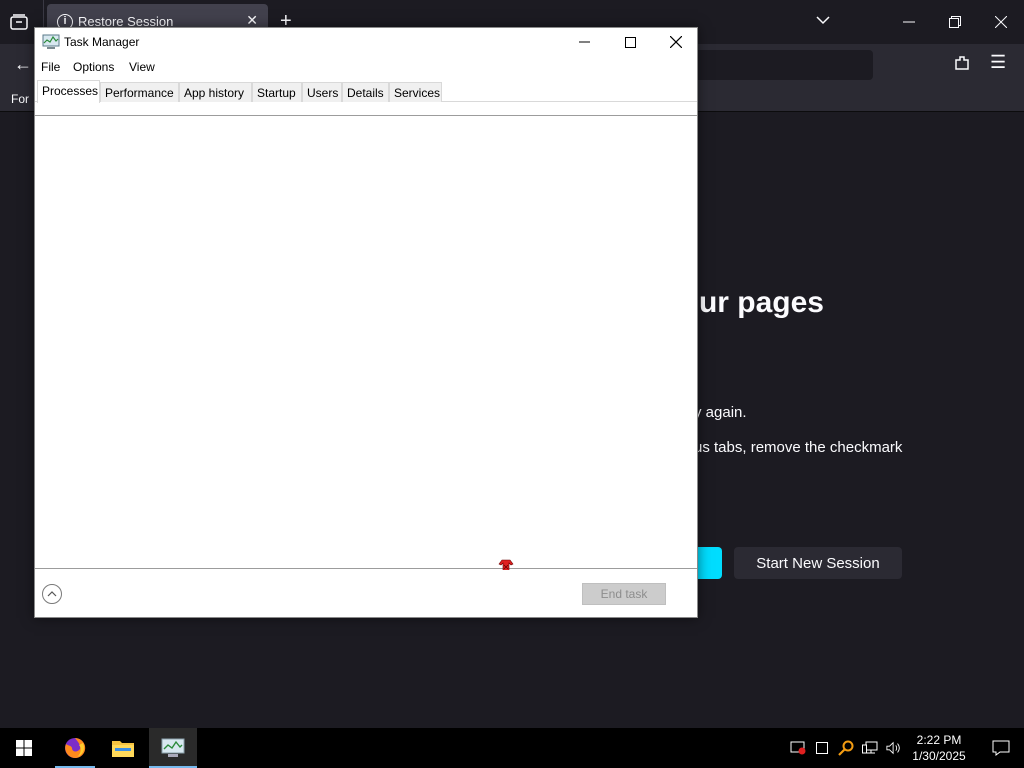 This screenshot has height=768, width=1024. What do you see at coordinates (20, 99) in the screenshot?
I see `bookmark-item: For` at bounding box center [20, 99].